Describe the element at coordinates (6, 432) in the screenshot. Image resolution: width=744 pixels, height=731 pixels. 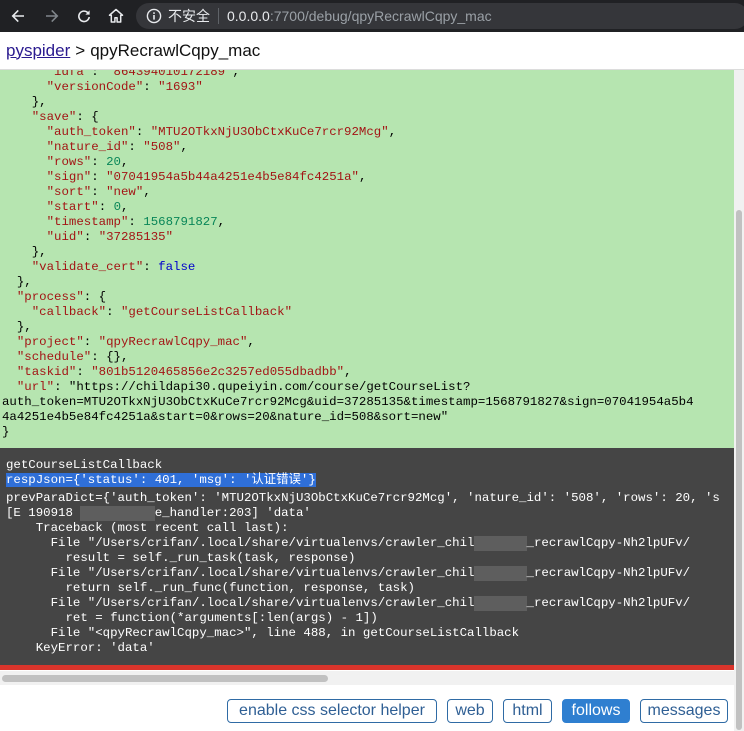
I see `json-line: }` at that location.